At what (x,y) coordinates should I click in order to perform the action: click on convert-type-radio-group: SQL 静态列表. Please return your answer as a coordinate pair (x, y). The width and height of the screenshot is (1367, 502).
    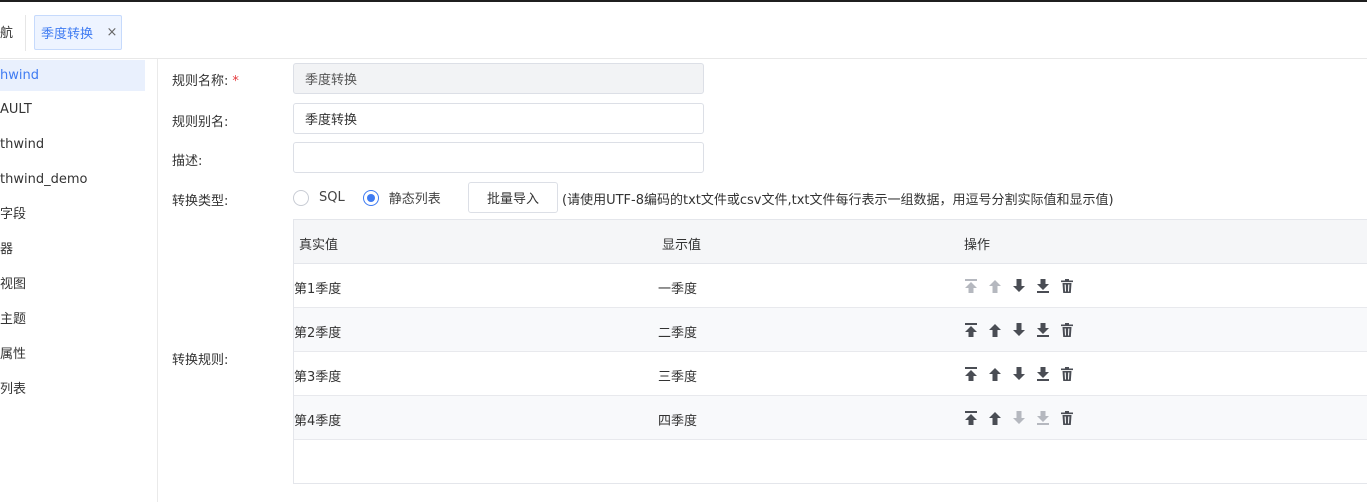
    Looking at the image, I should click on (376, 197).